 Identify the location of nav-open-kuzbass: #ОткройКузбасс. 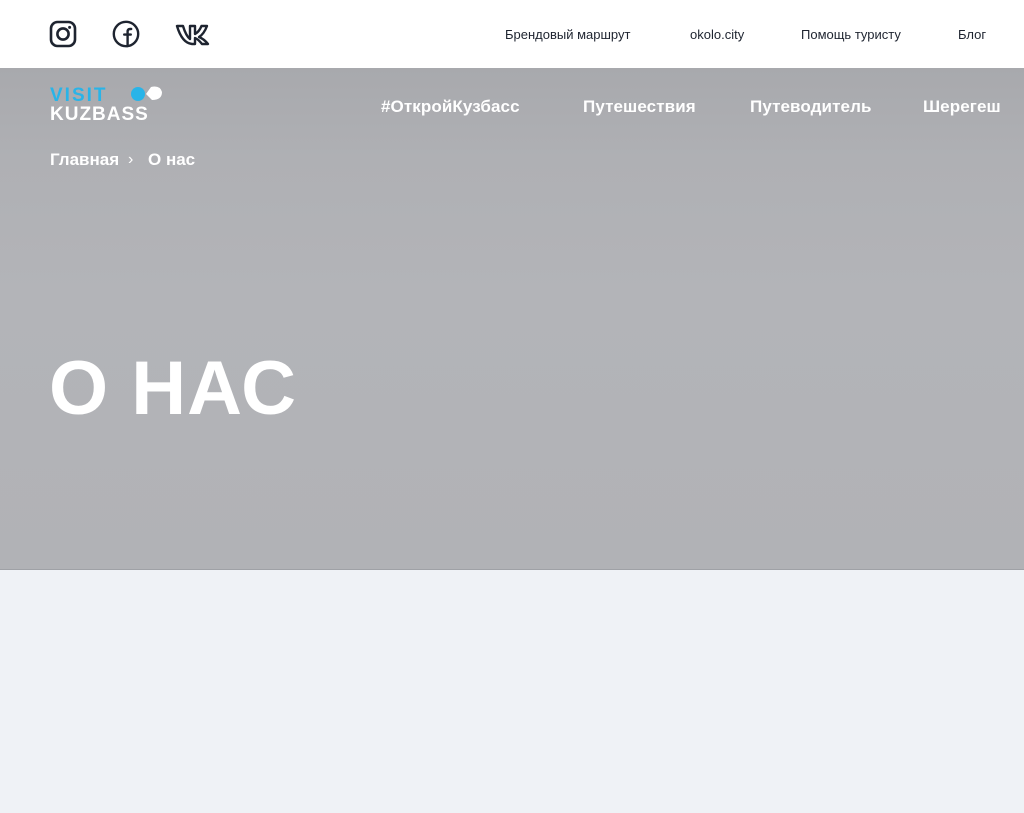
(450, 107).